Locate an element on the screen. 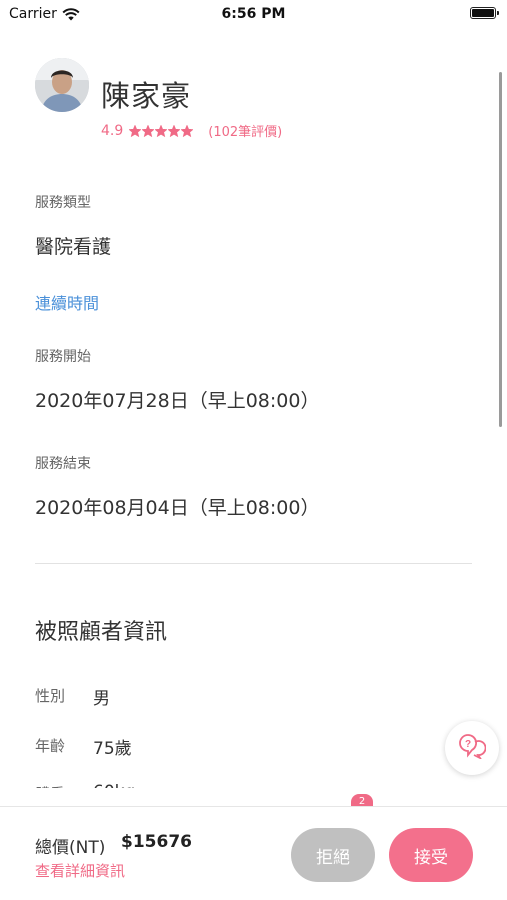 The height and width of the screenshot is (900, 507). age-value: 75歲 is located at coordinates (112, 749).